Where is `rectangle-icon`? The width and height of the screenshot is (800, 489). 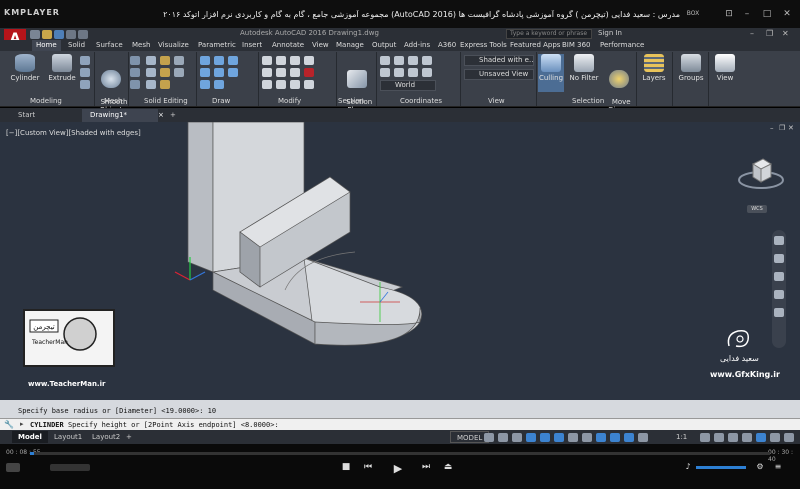 rectangle-icon is located at coordinates (219, 72).